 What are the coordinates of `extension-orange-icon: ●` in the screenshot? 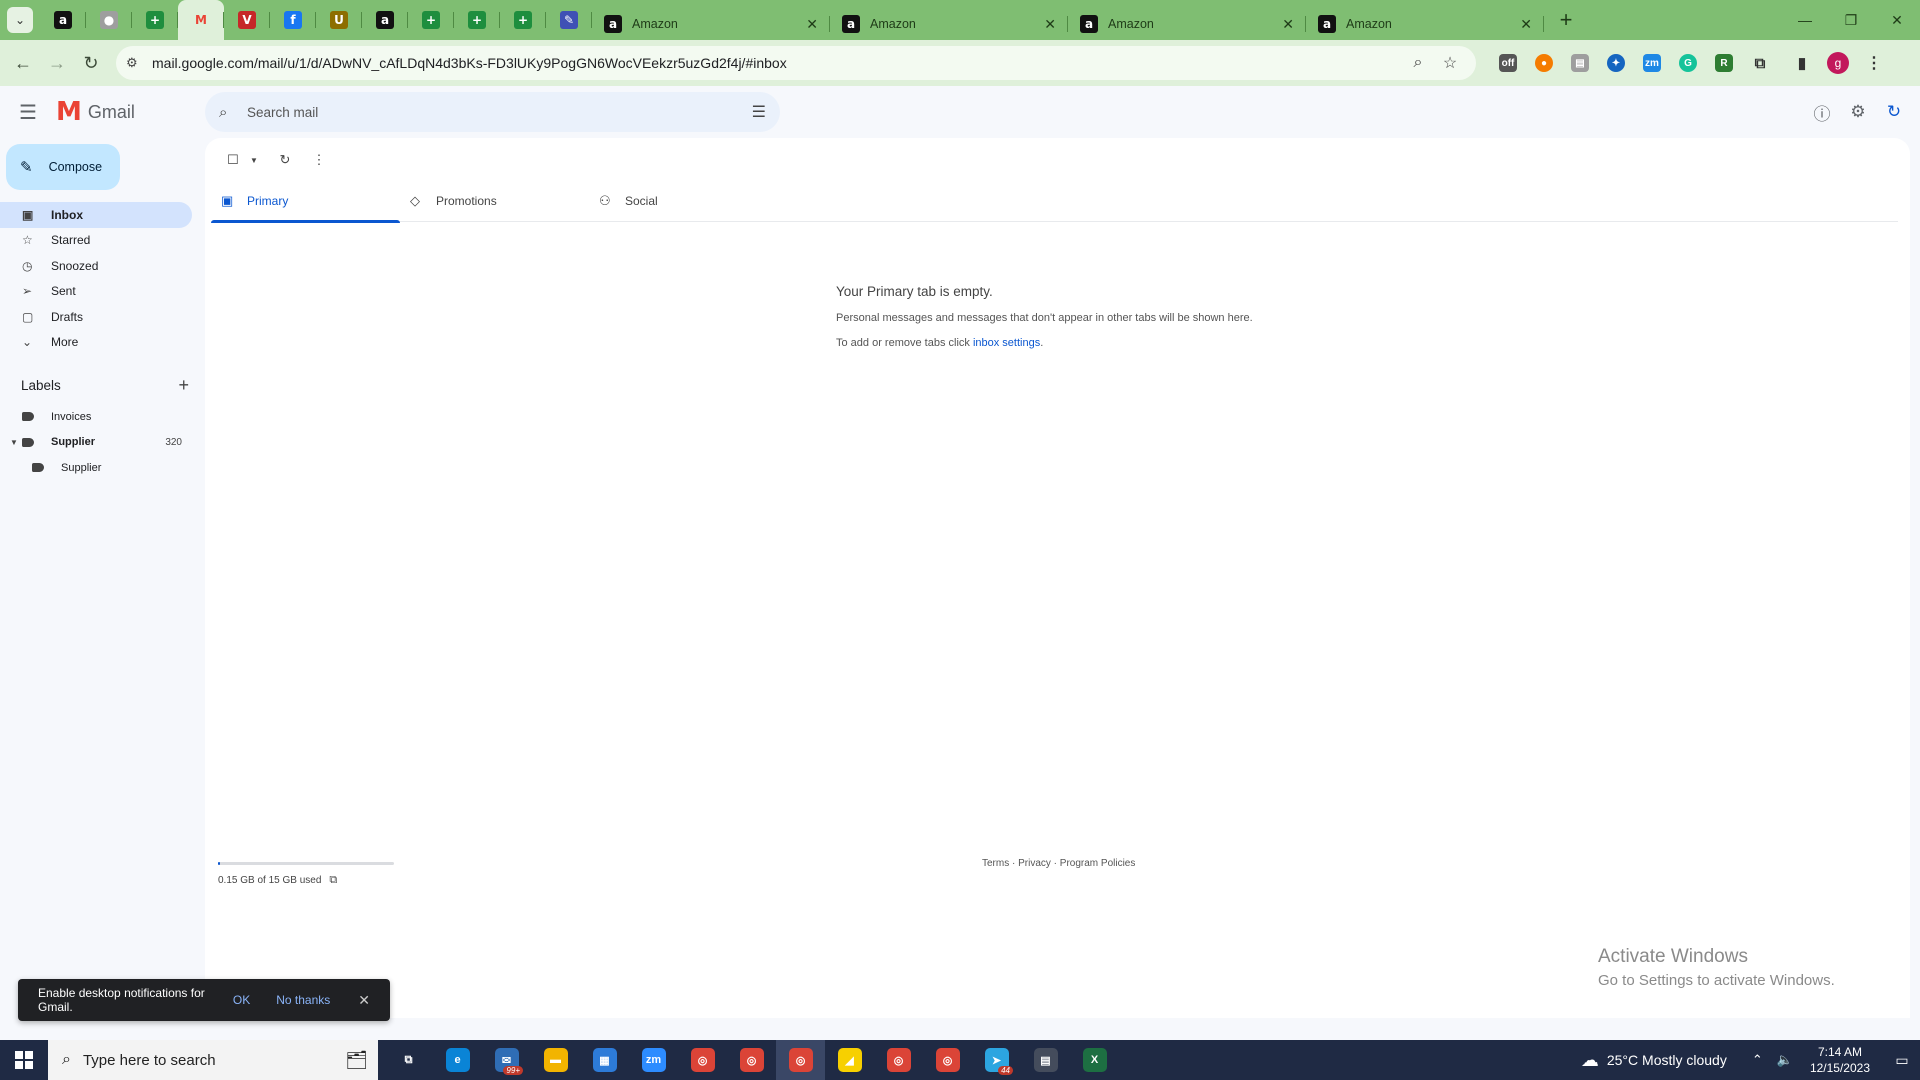 It's located at (1544, 63).